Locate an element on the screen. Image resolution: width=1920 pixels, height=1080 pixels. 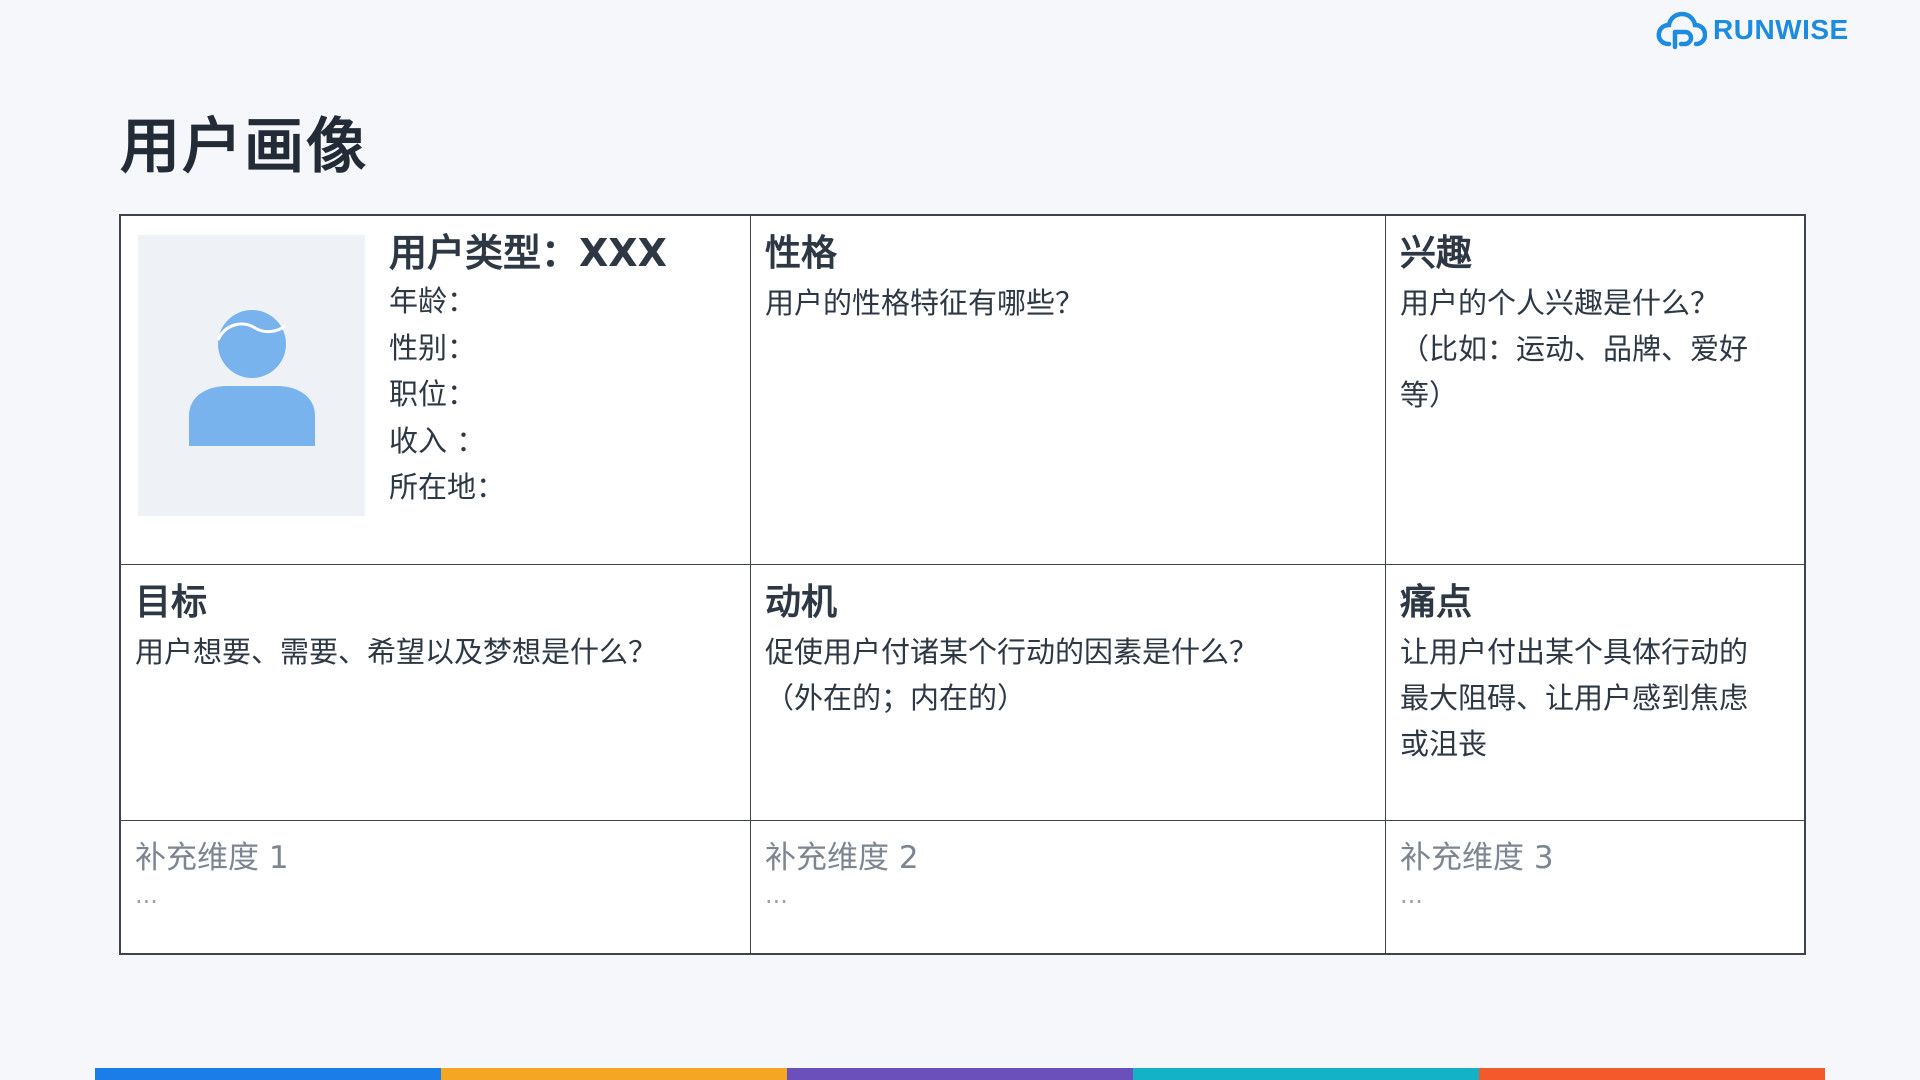
position-field: 职位： is located at coordinates (433, 394).